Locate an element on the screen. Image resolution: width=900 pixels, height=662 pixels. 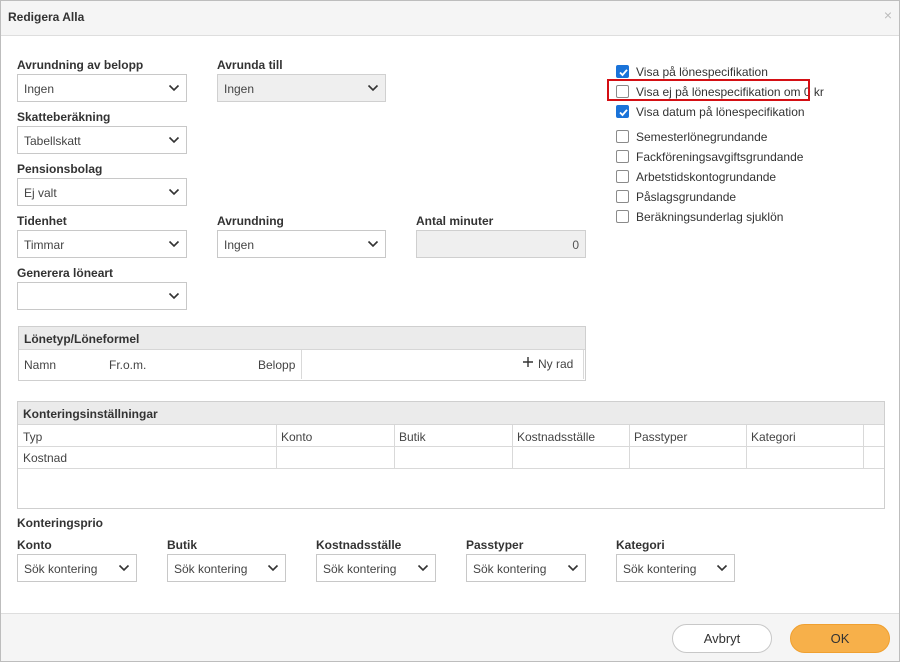
close-icon: × is located at coordinates (888, 15).